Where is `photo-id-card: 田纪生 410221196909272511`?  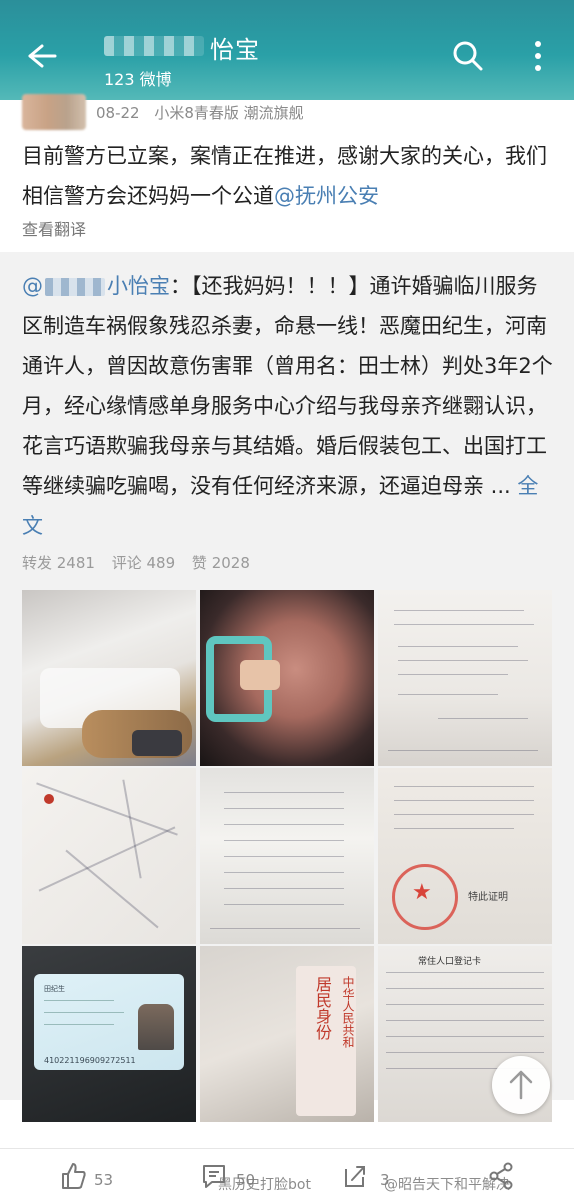
photo-id-card: 田纪生 410221196909272511 is located at coordinates (109, 1034).